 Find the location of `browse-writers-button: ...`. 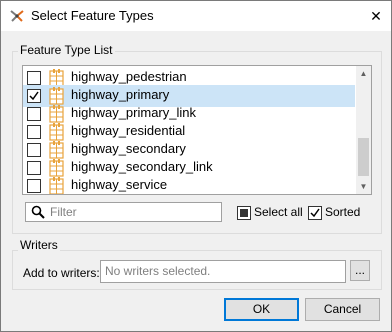

browse-writers-button: ... is located at coordinates (360, 270).